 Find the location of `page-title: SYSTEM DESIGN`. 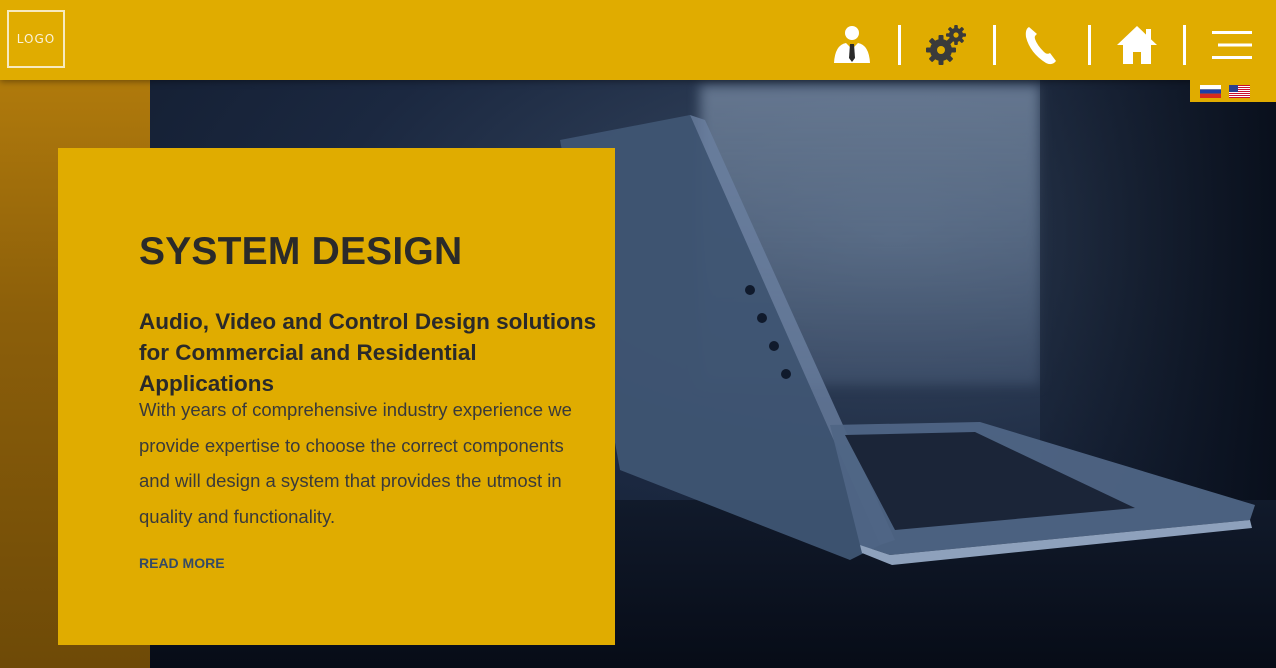

page-title: SYSTEM DESIGN is located at coordinates (301, 251).